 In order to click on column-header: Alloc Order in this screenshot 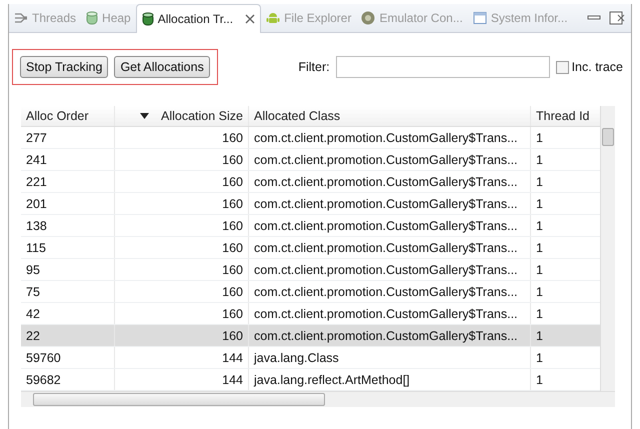, I will do `click(57, 116)`.